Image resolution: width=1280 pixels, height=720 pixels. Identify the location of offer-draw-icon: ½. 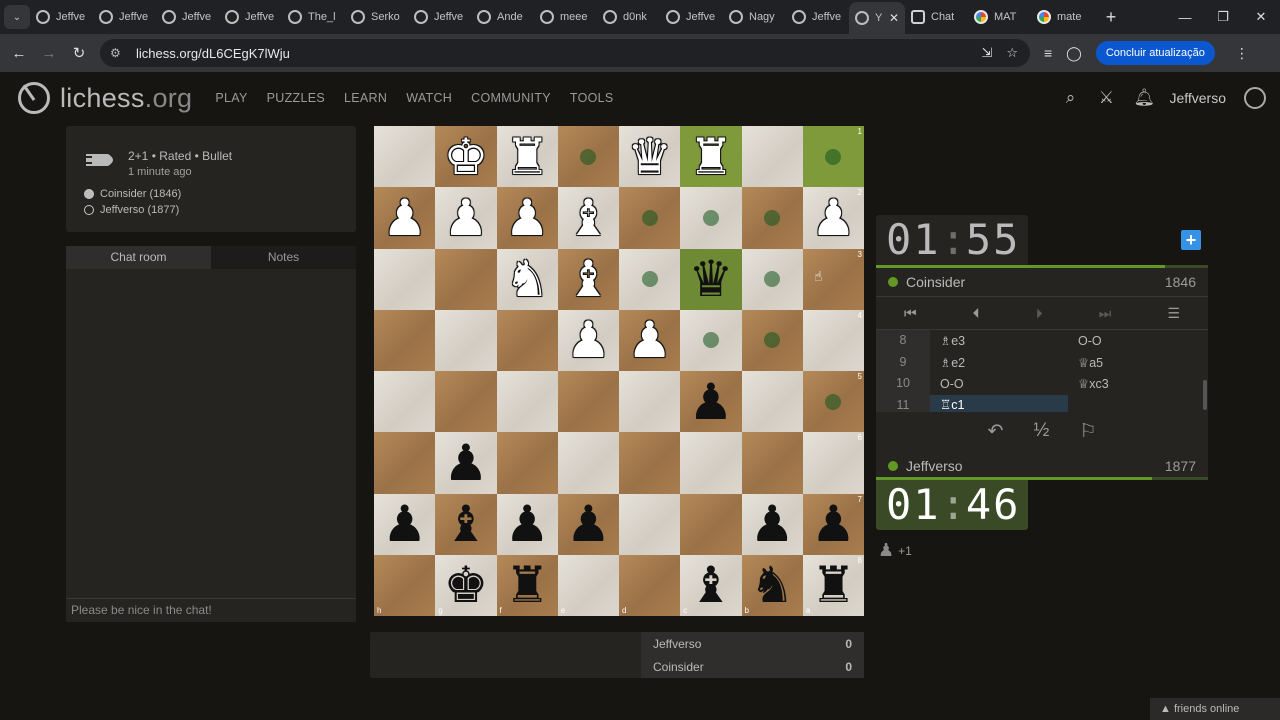
(1042, 431).